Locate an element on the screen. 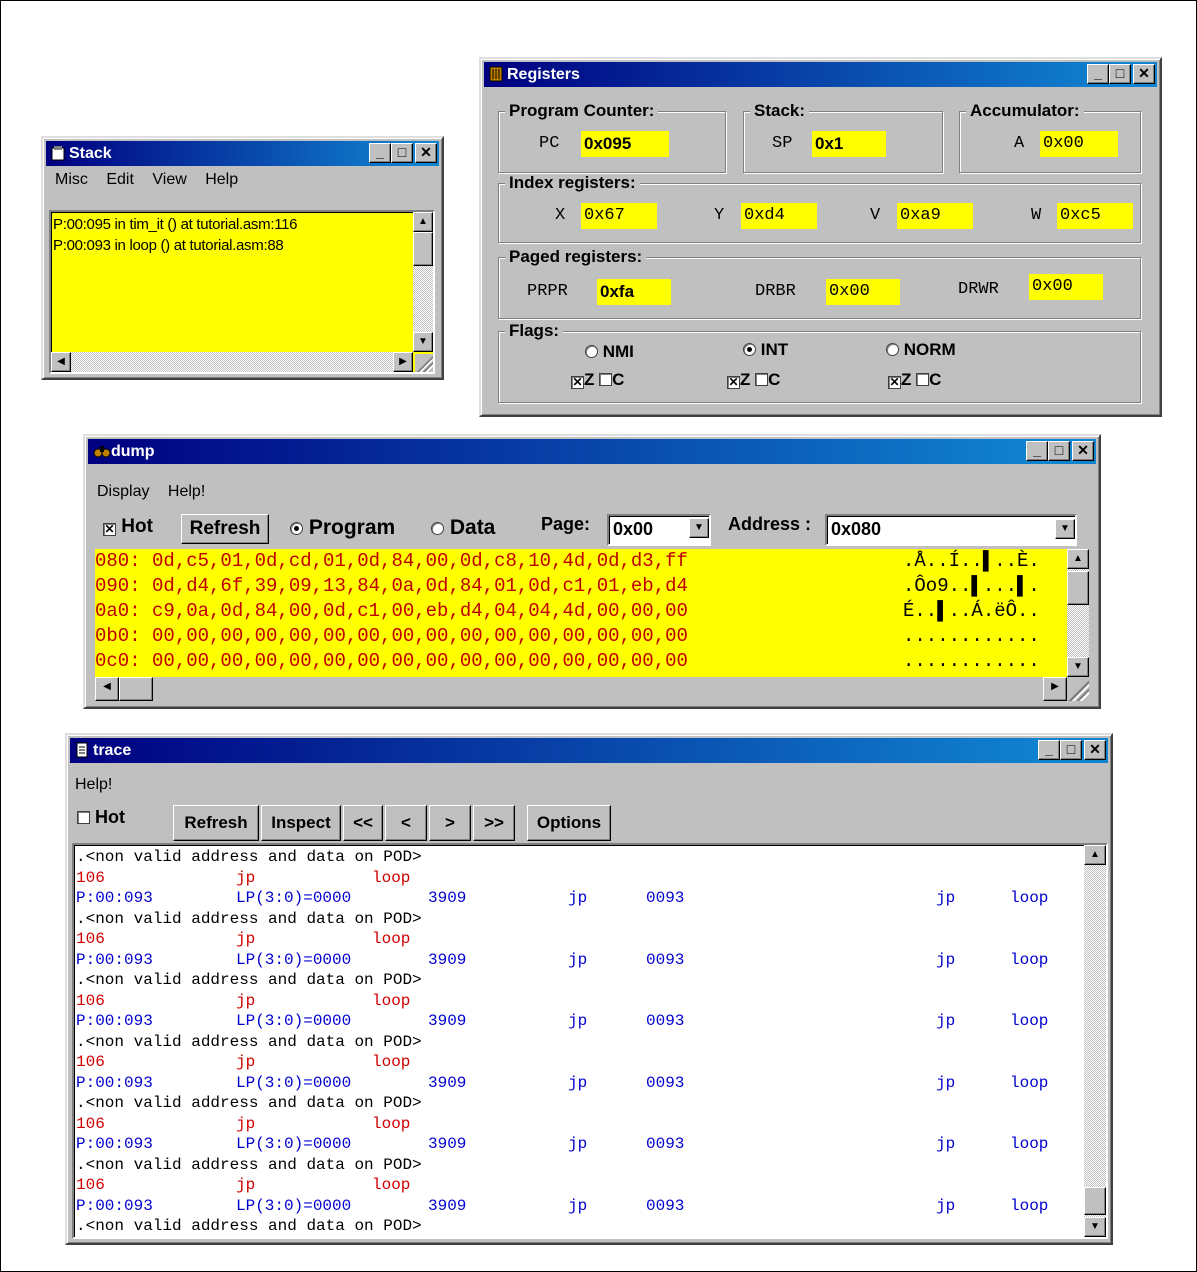 This screenshot has height=1272, width=1197. y-value: 0xd4 is located at coordinates (779, 216).